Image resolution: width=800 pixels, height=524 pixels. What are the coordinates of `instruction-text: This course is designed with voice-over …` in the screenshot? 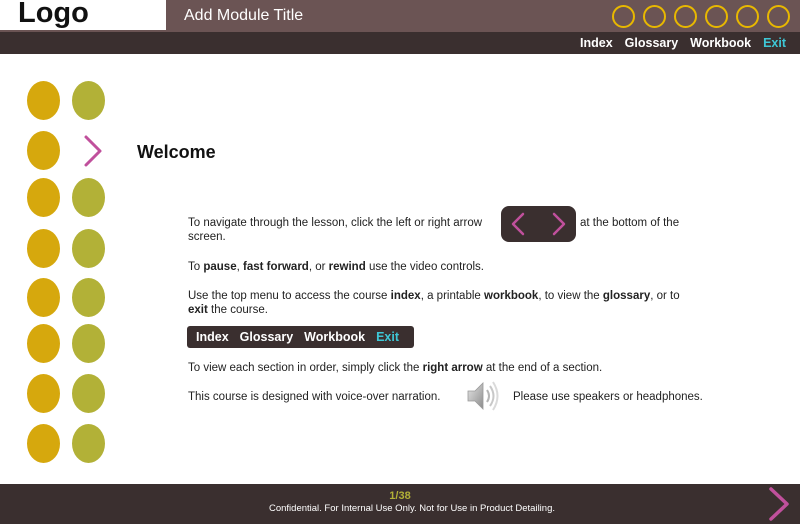 It's located at (314, 397).